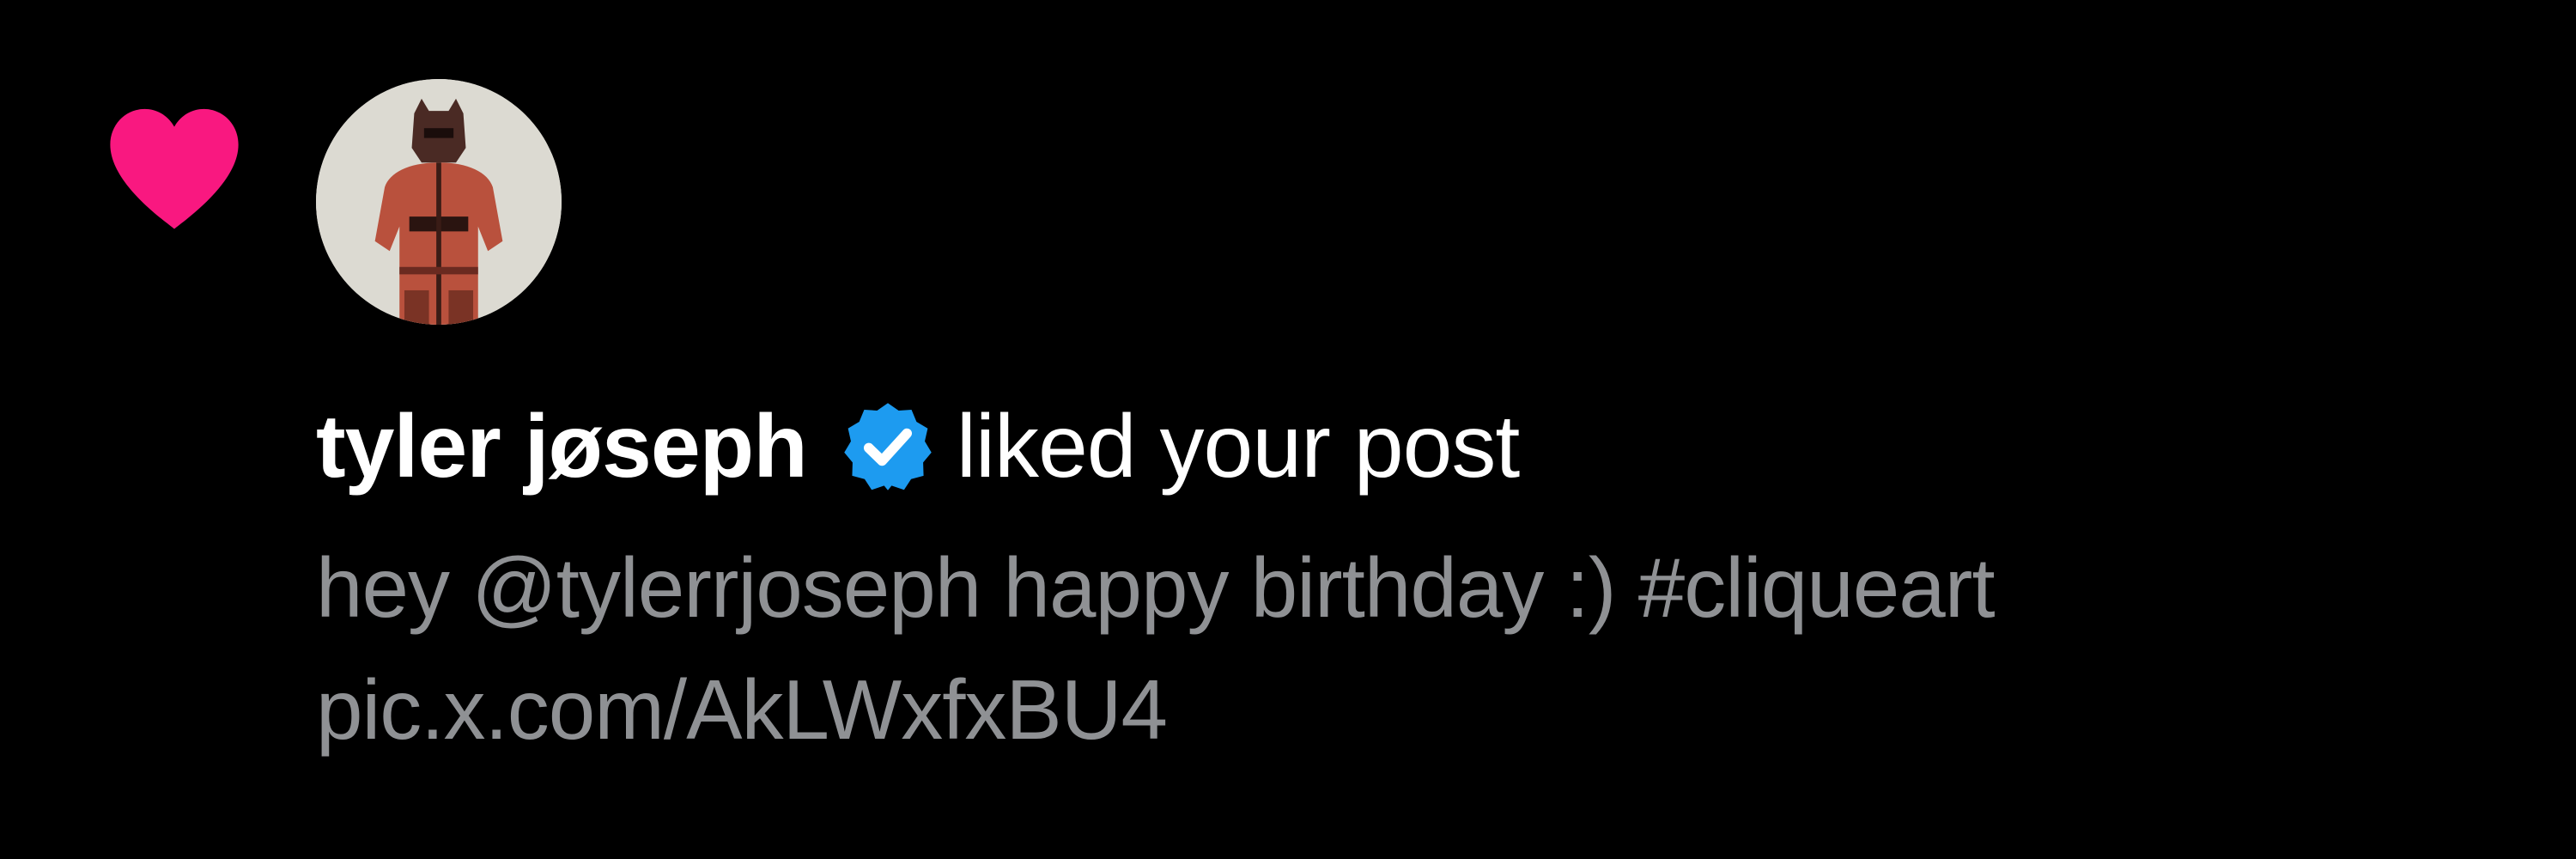 The image size is (2576, 859). I want to click on action-text: liked your post, so click(1239, 447).